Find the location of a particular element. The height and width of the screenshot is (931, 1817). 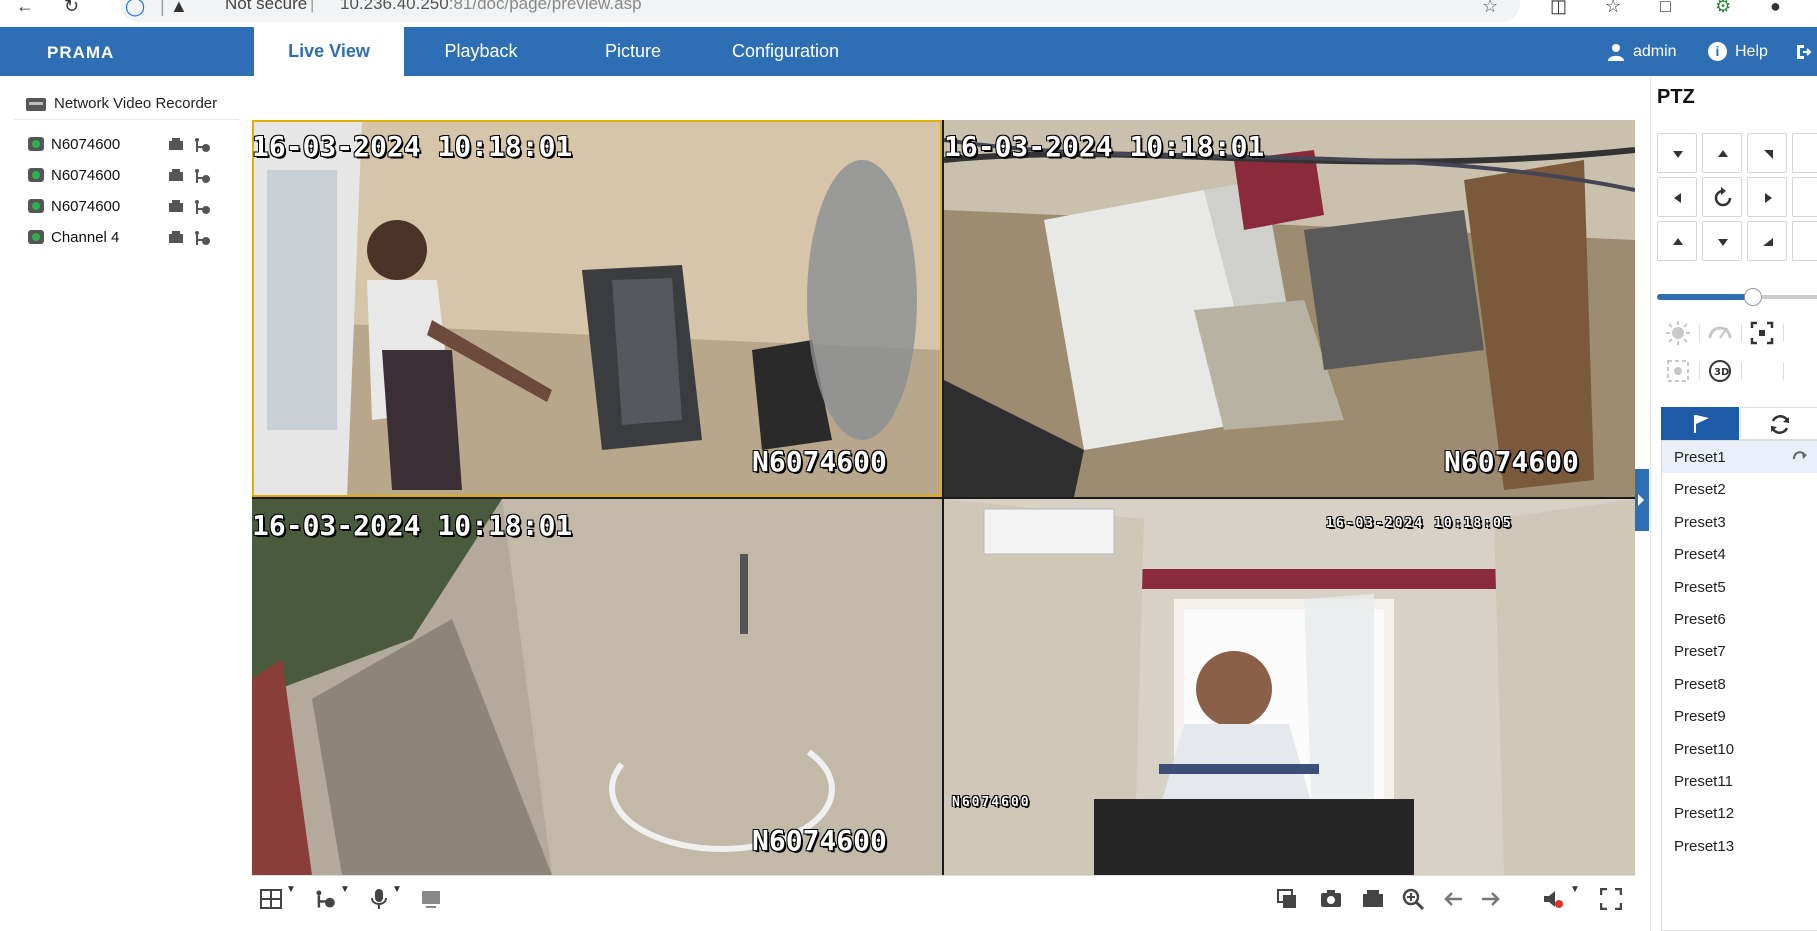

logout-icon is located at coordinates (1804, 51).